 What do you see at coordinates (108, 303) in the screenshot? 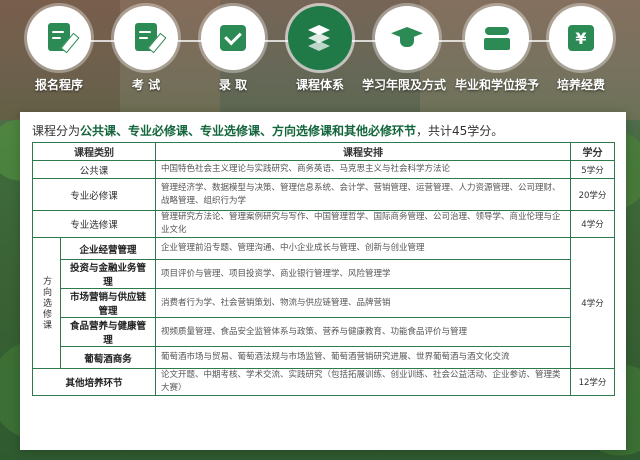
I see `row-category: 市场营销与供应链管理` at bounding box center [108, 303].